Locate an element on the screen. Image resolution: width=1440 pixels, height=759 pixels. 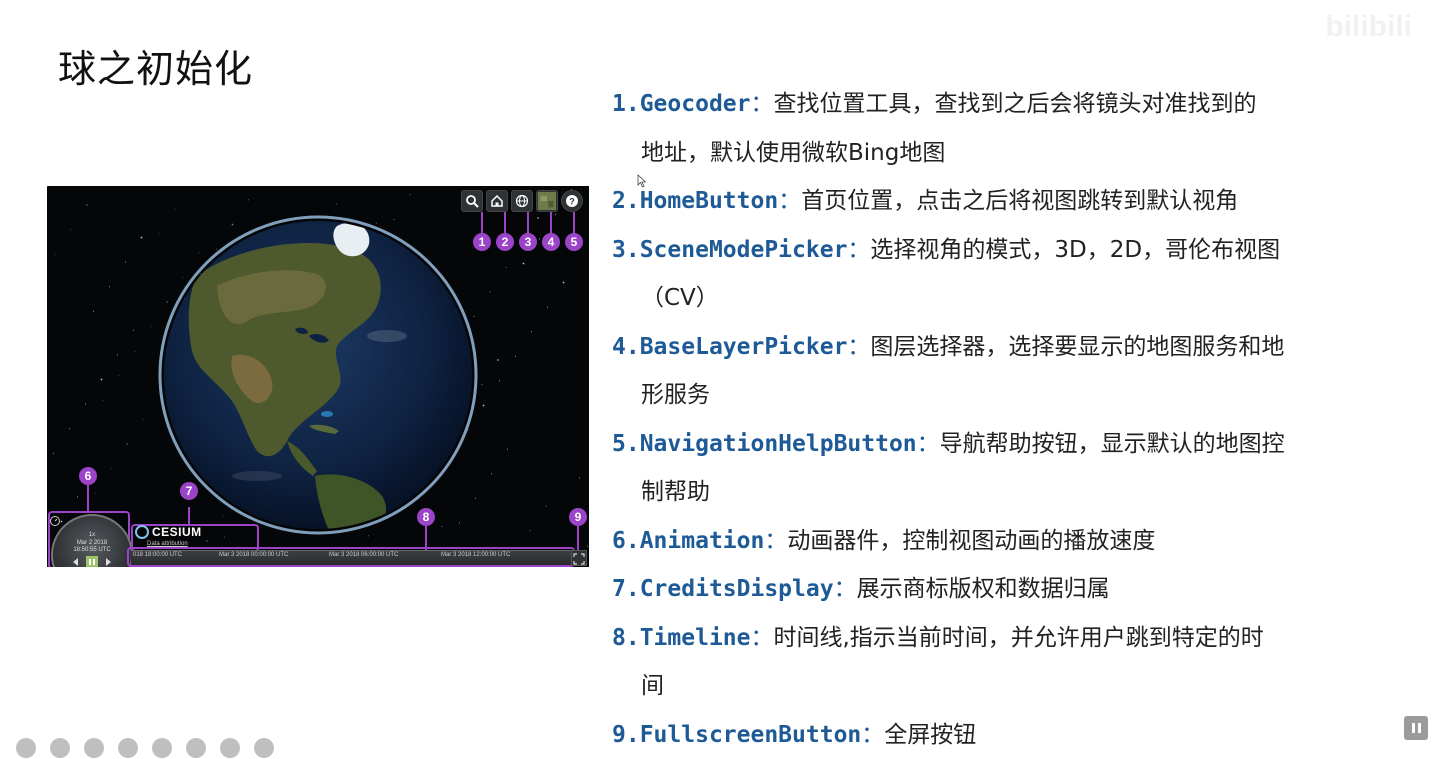
item-description: 首页位置，点击之后将视图跳转到默认视角 is located at coordinates (1019, 201).